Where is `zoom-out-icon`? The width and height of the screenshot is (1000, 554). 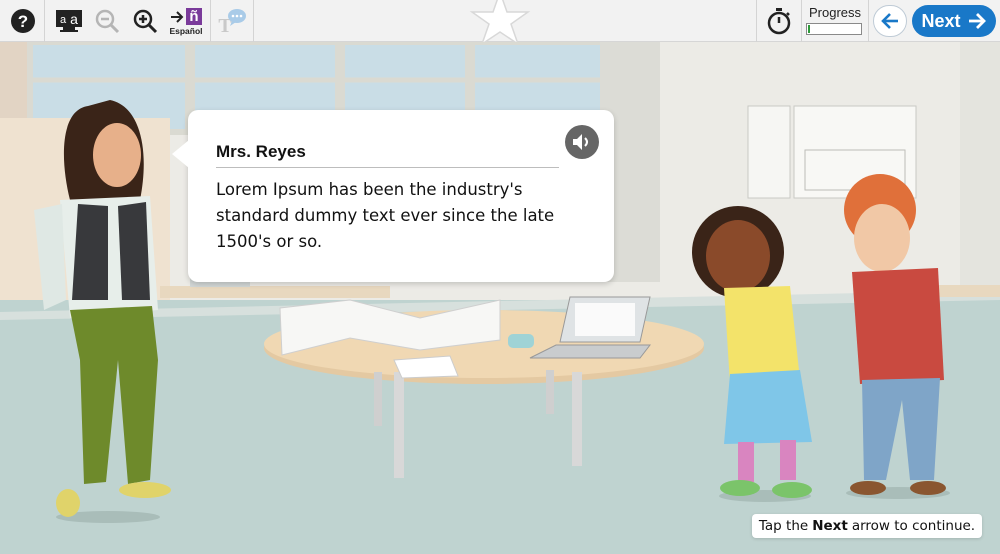
zoom-out-icon is located at coordinates (107, 21).